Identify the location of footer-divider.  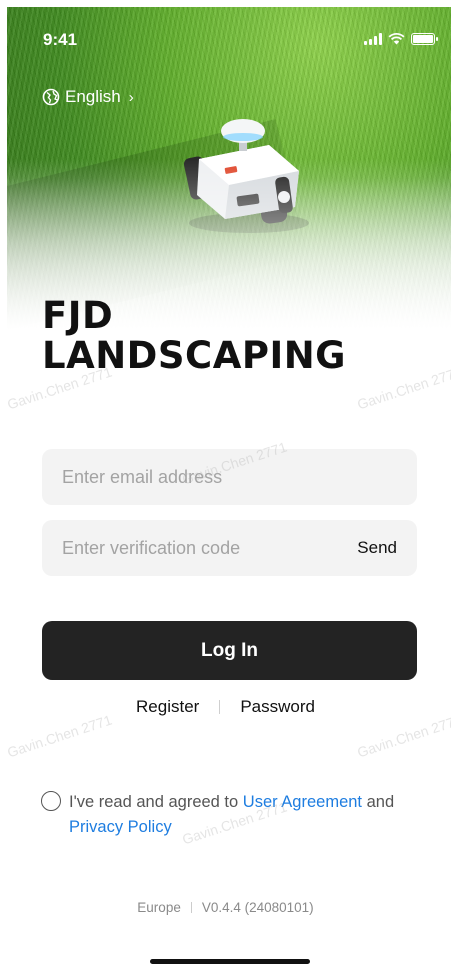
(191, 907).